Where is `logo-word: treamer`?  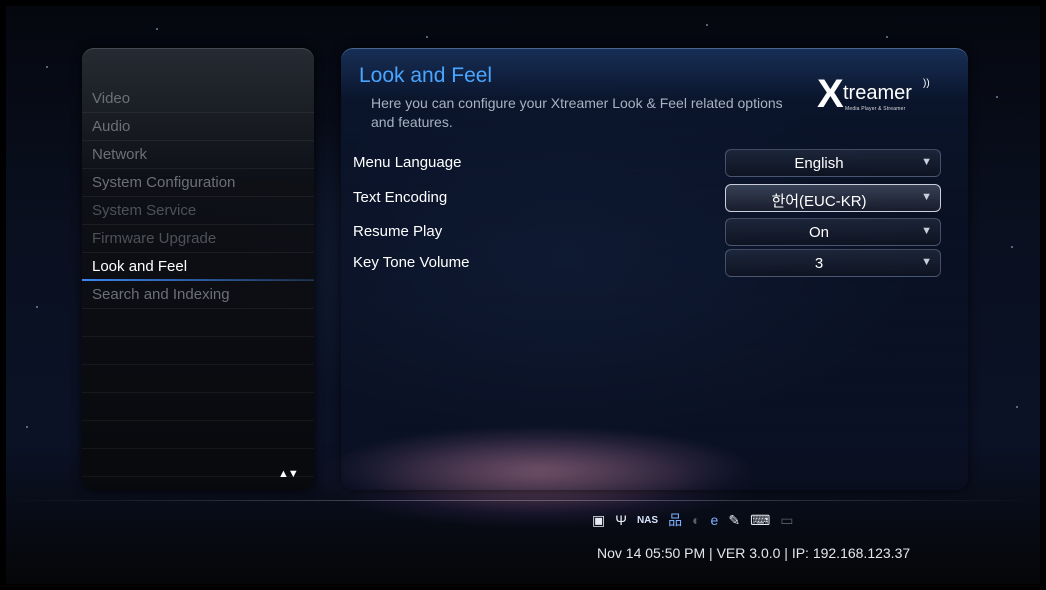
logo-word: treamer is located at coordinates (877, 93).